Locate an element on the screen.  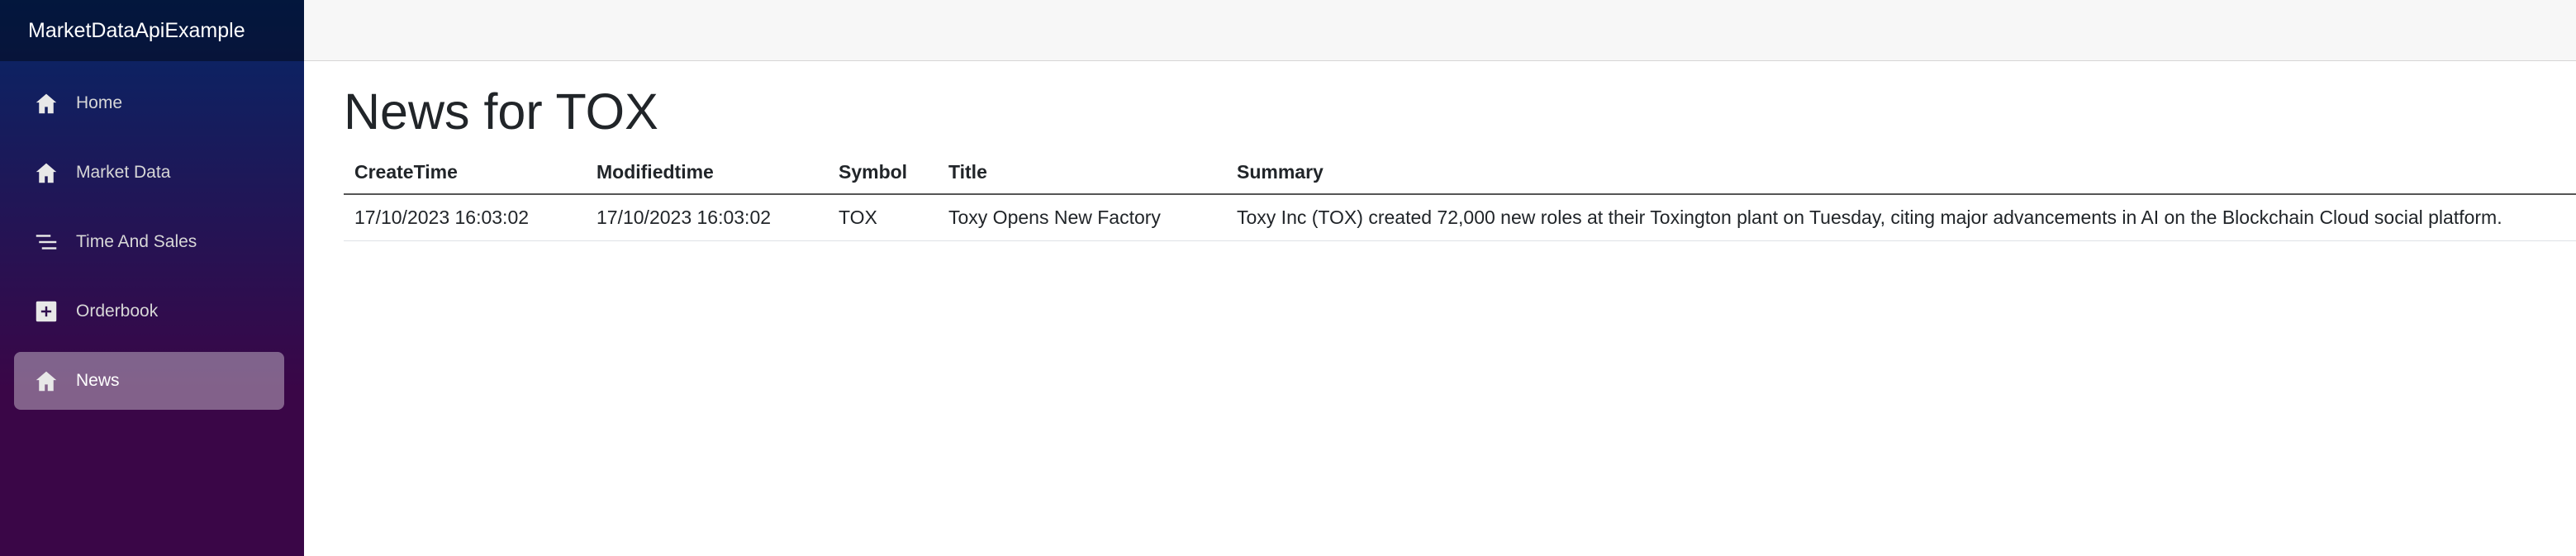
column-header-symbol: Symbol is located at coordinates (883, 173).